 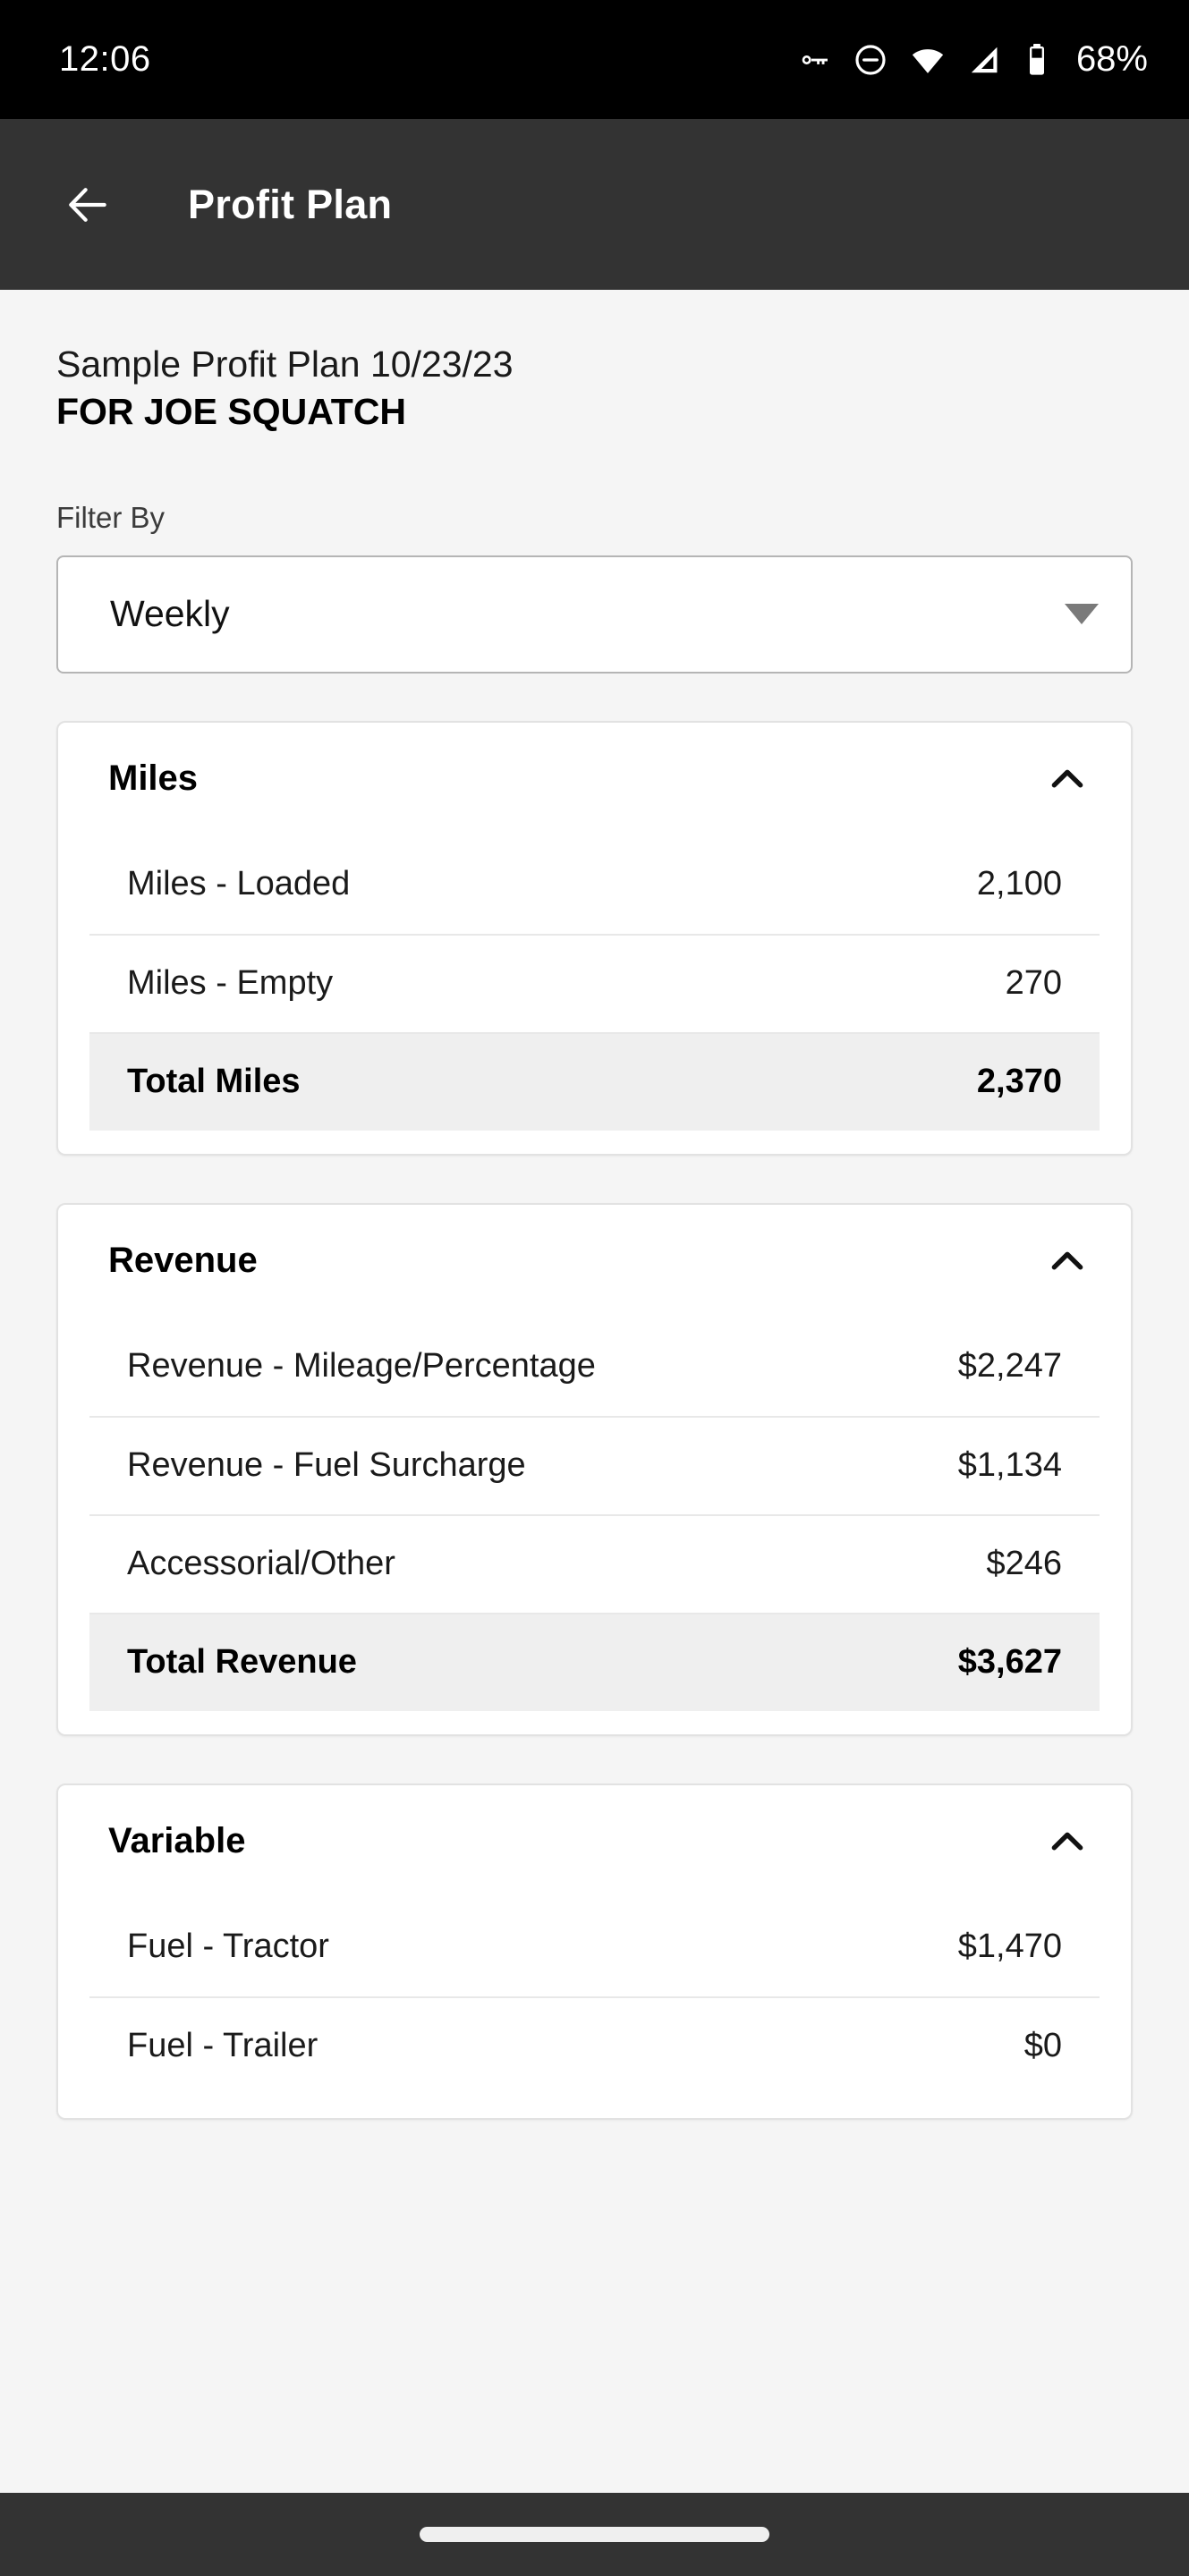 I want to click on app-bar: Profit Plan, so click(x=594, y=204).